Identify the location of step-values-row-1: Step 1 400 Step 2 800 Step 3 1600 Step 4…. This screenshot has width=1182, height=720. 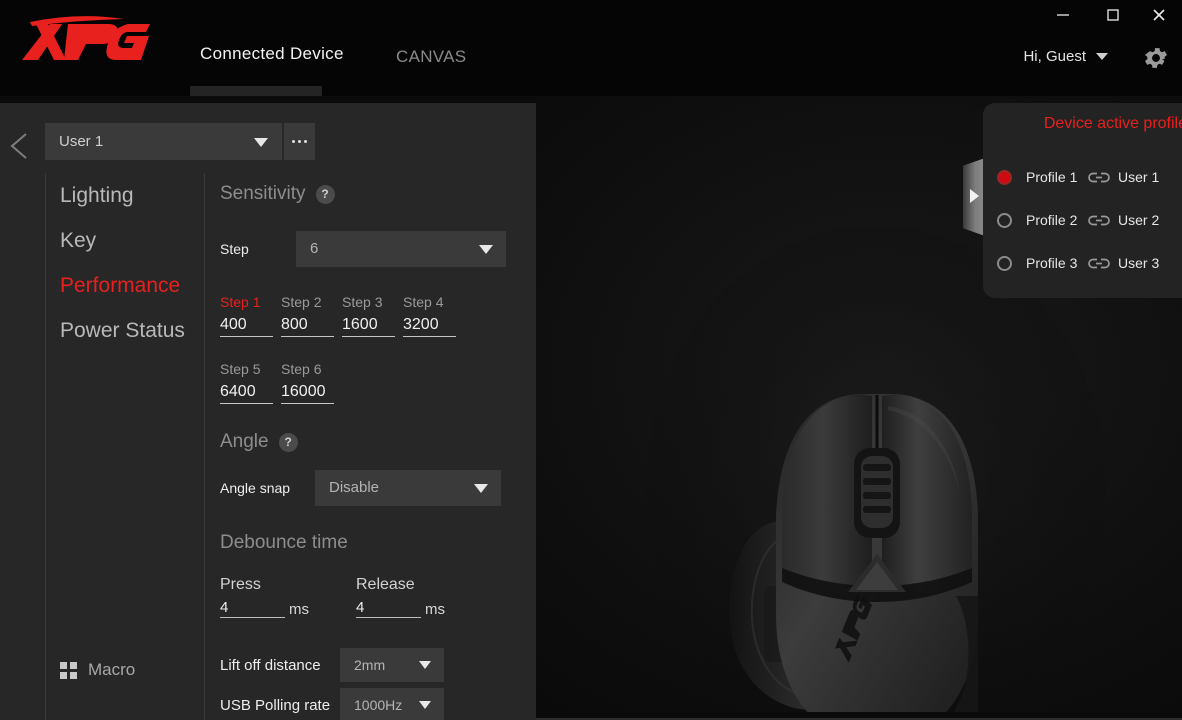
(370, 315).